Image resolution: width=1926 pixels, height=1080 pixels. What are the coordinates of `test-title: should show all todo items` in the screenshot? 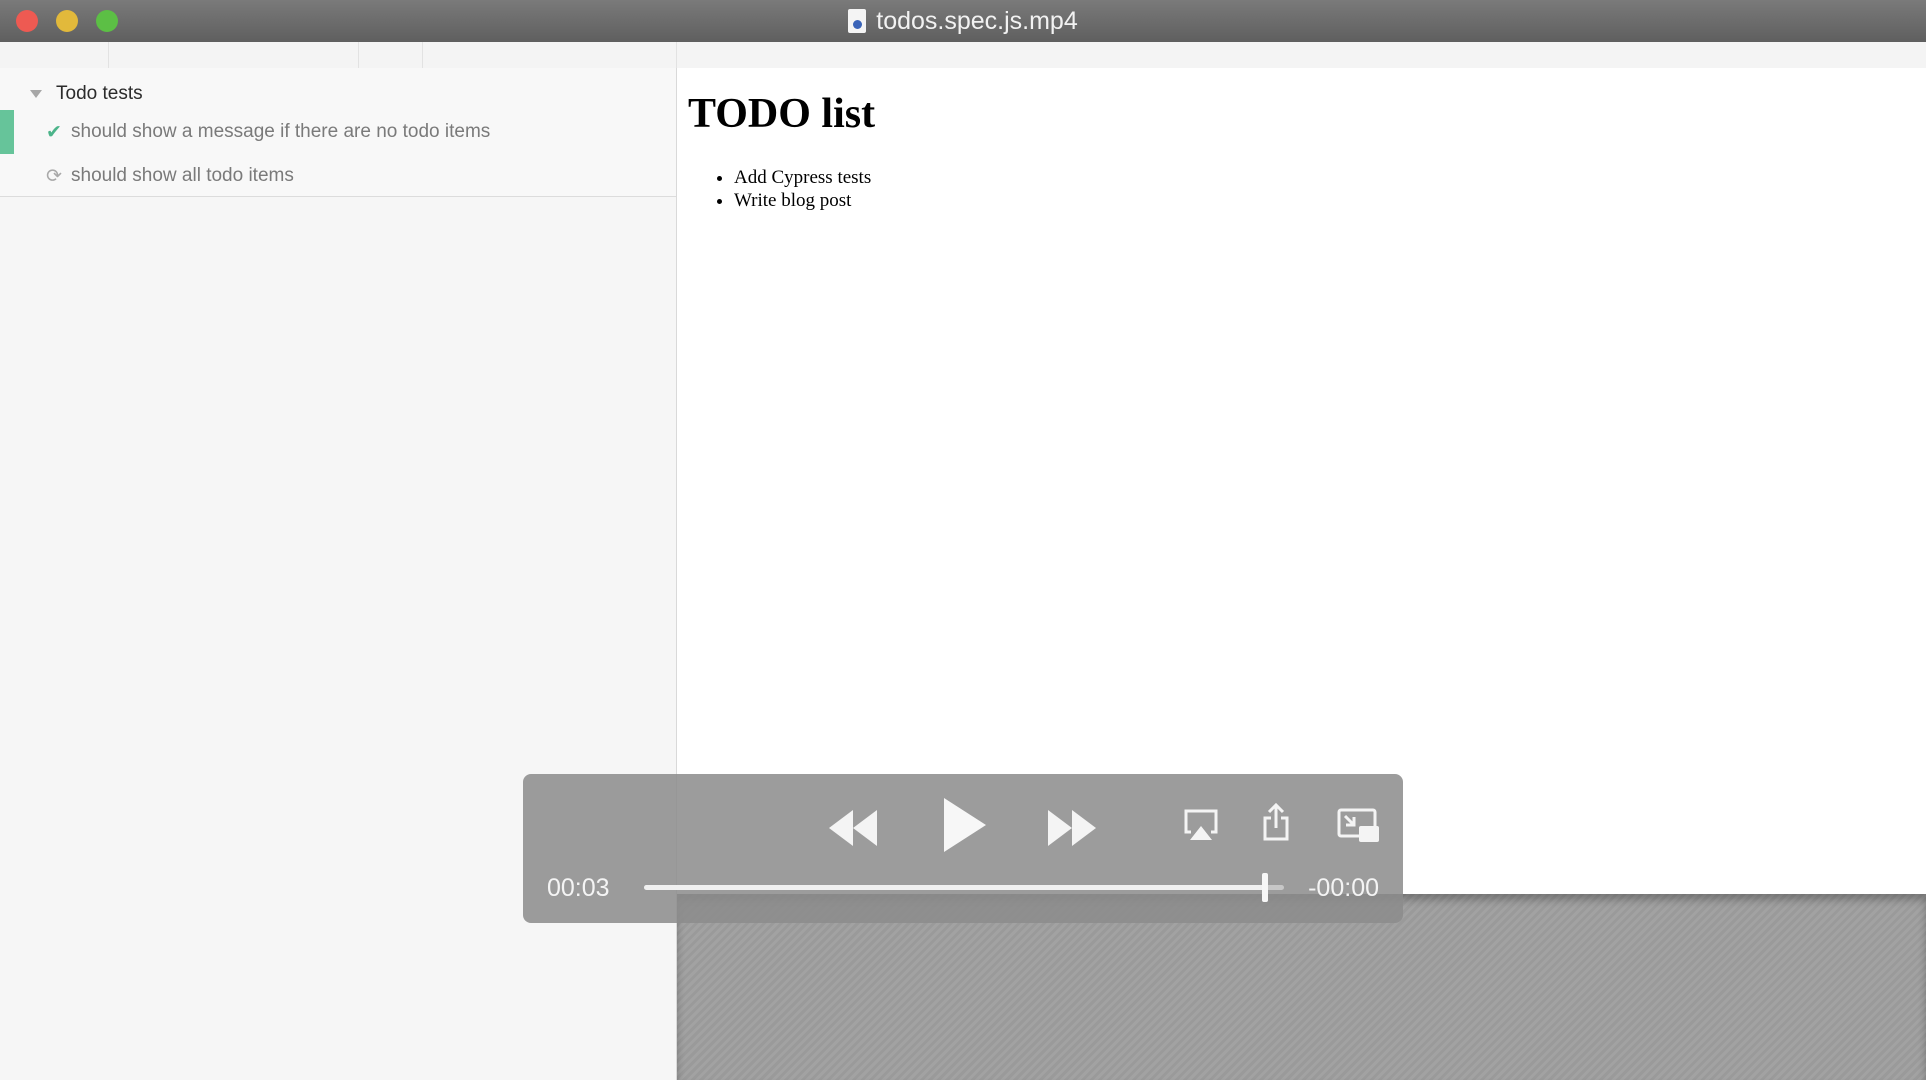 It's located at (182, 175).